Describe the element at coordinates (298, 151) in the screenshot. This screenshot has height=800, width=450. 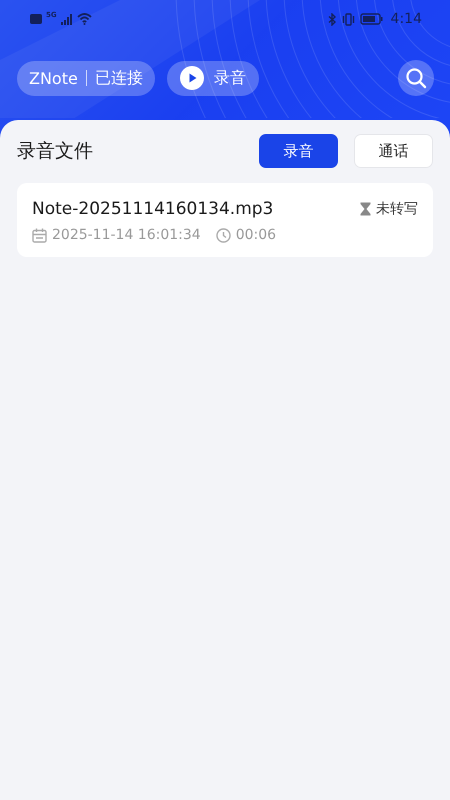
I see `filter-tab: 录音` at that location.